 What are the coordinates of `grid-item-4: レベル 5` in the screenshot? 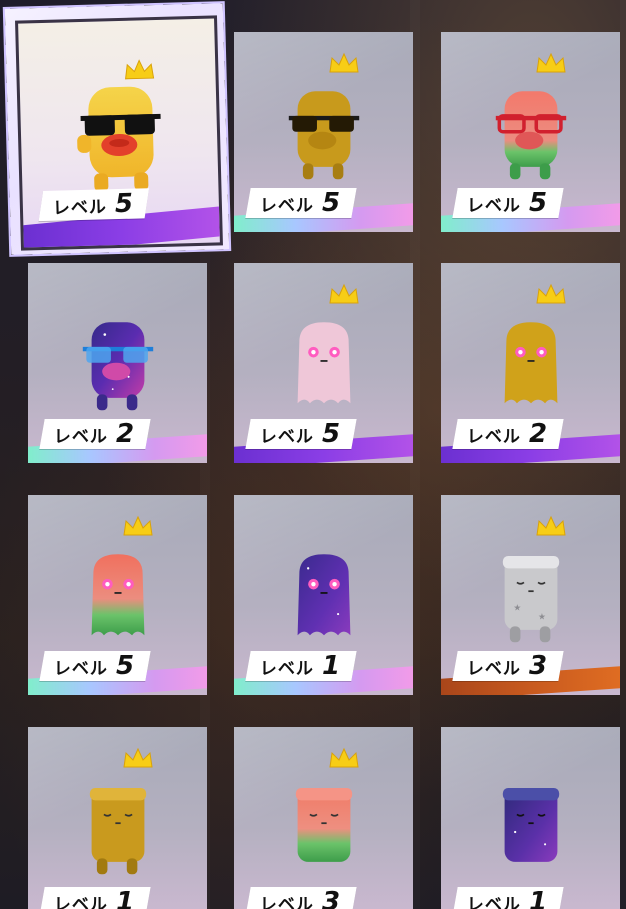 It's located at (323, 363).